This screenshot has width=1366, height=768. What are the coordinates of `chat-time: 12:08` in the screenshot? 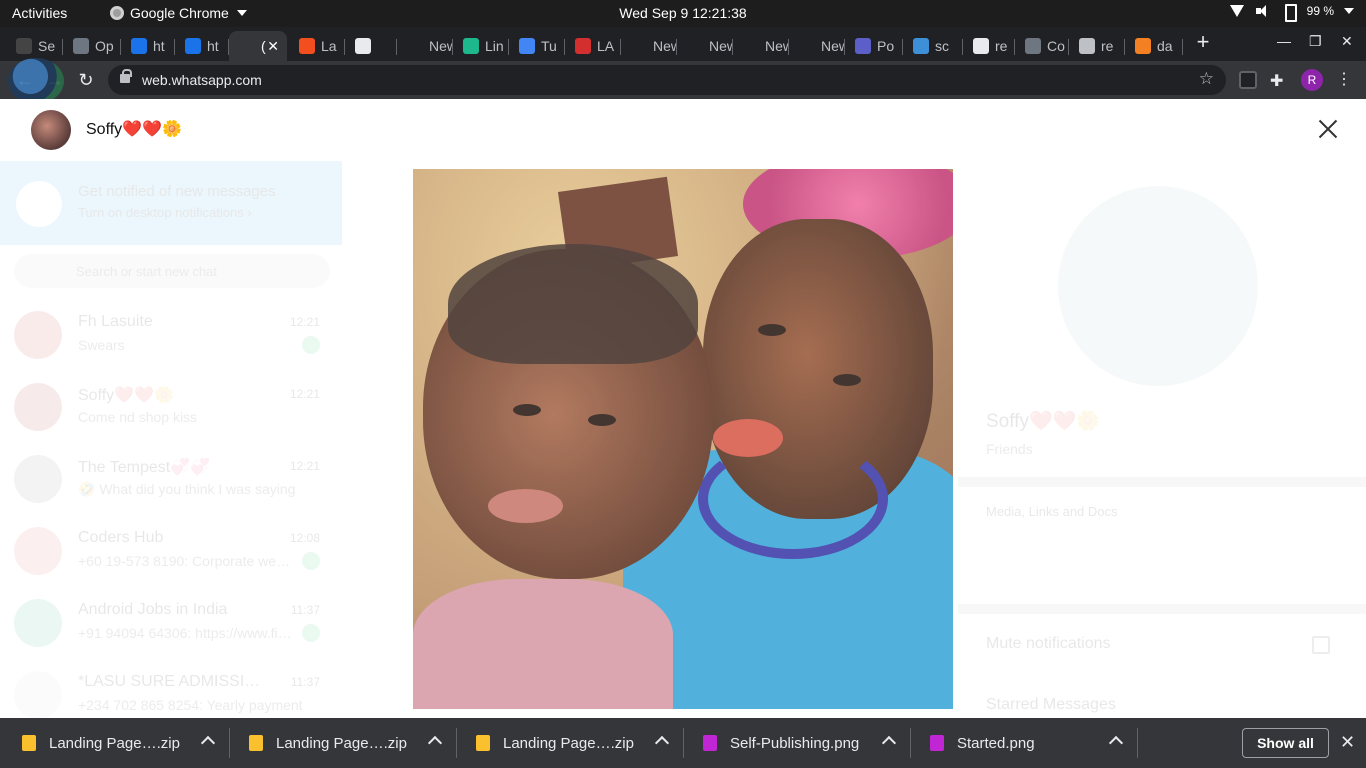 It's located at (304, 538).